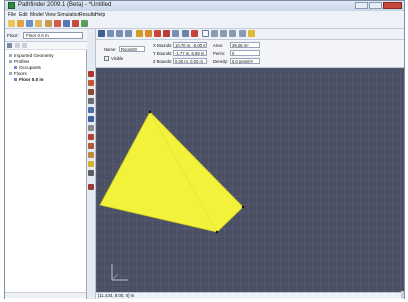 This screenshot has width=408, height=302. I want to click on tree-item-label: Floors, so click(20, 73).